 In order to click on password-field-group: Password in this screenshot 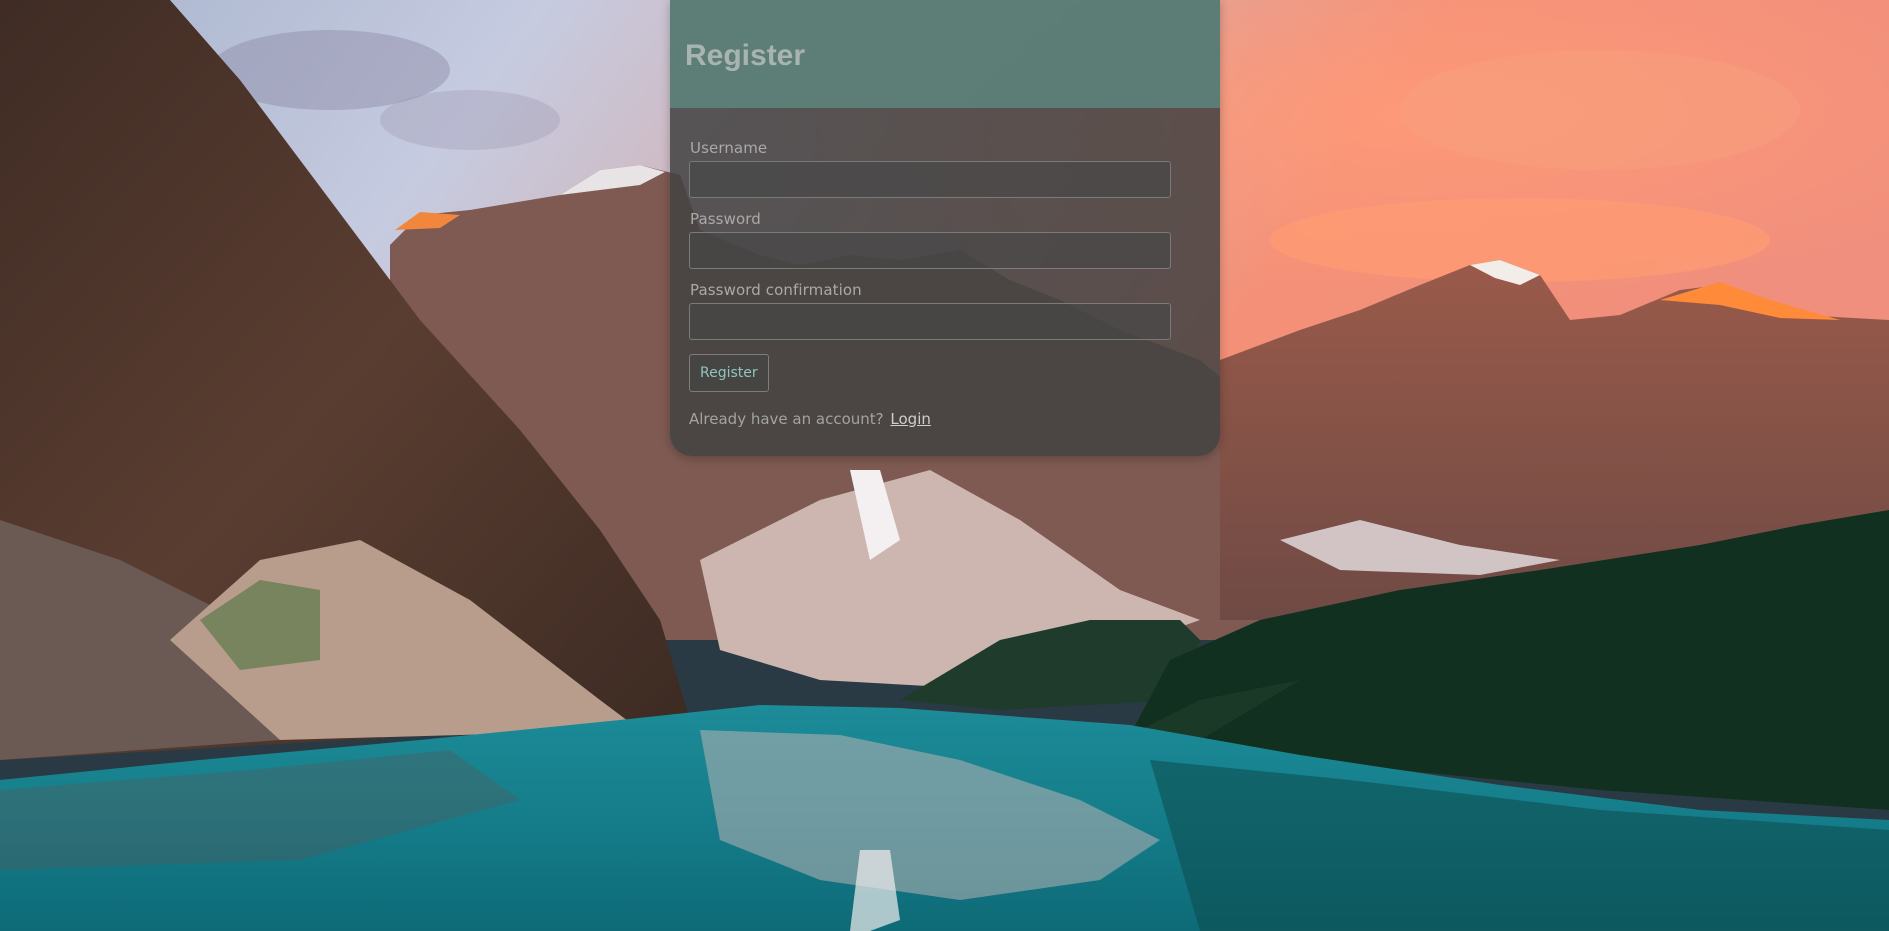, I will do `click(945, 240)`.